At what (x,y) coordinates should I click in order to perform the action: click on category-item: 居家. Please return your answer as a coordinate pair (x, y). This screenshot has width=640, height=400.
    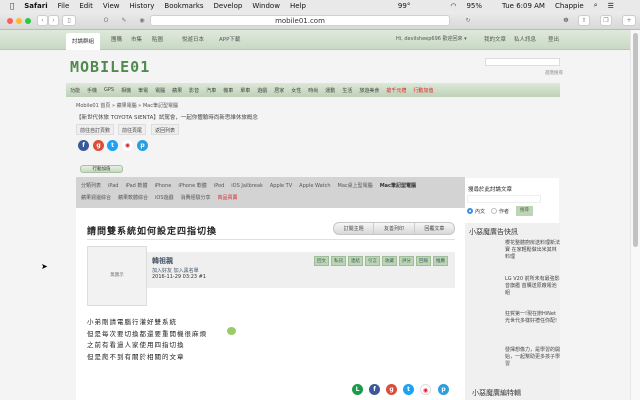
    Looking at the image, I should click on (279, 90).